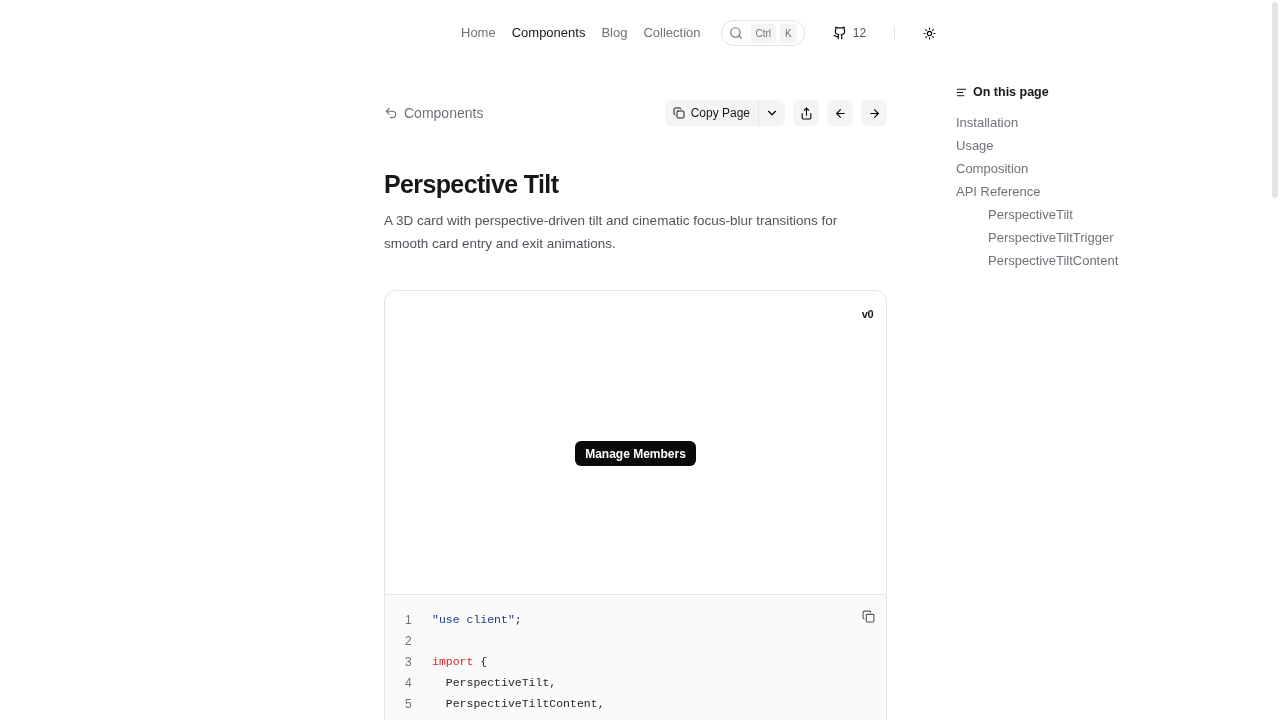  Describe the element at coordinates (434, 113) in the screenshot. I see `back-link: Components` at that location.